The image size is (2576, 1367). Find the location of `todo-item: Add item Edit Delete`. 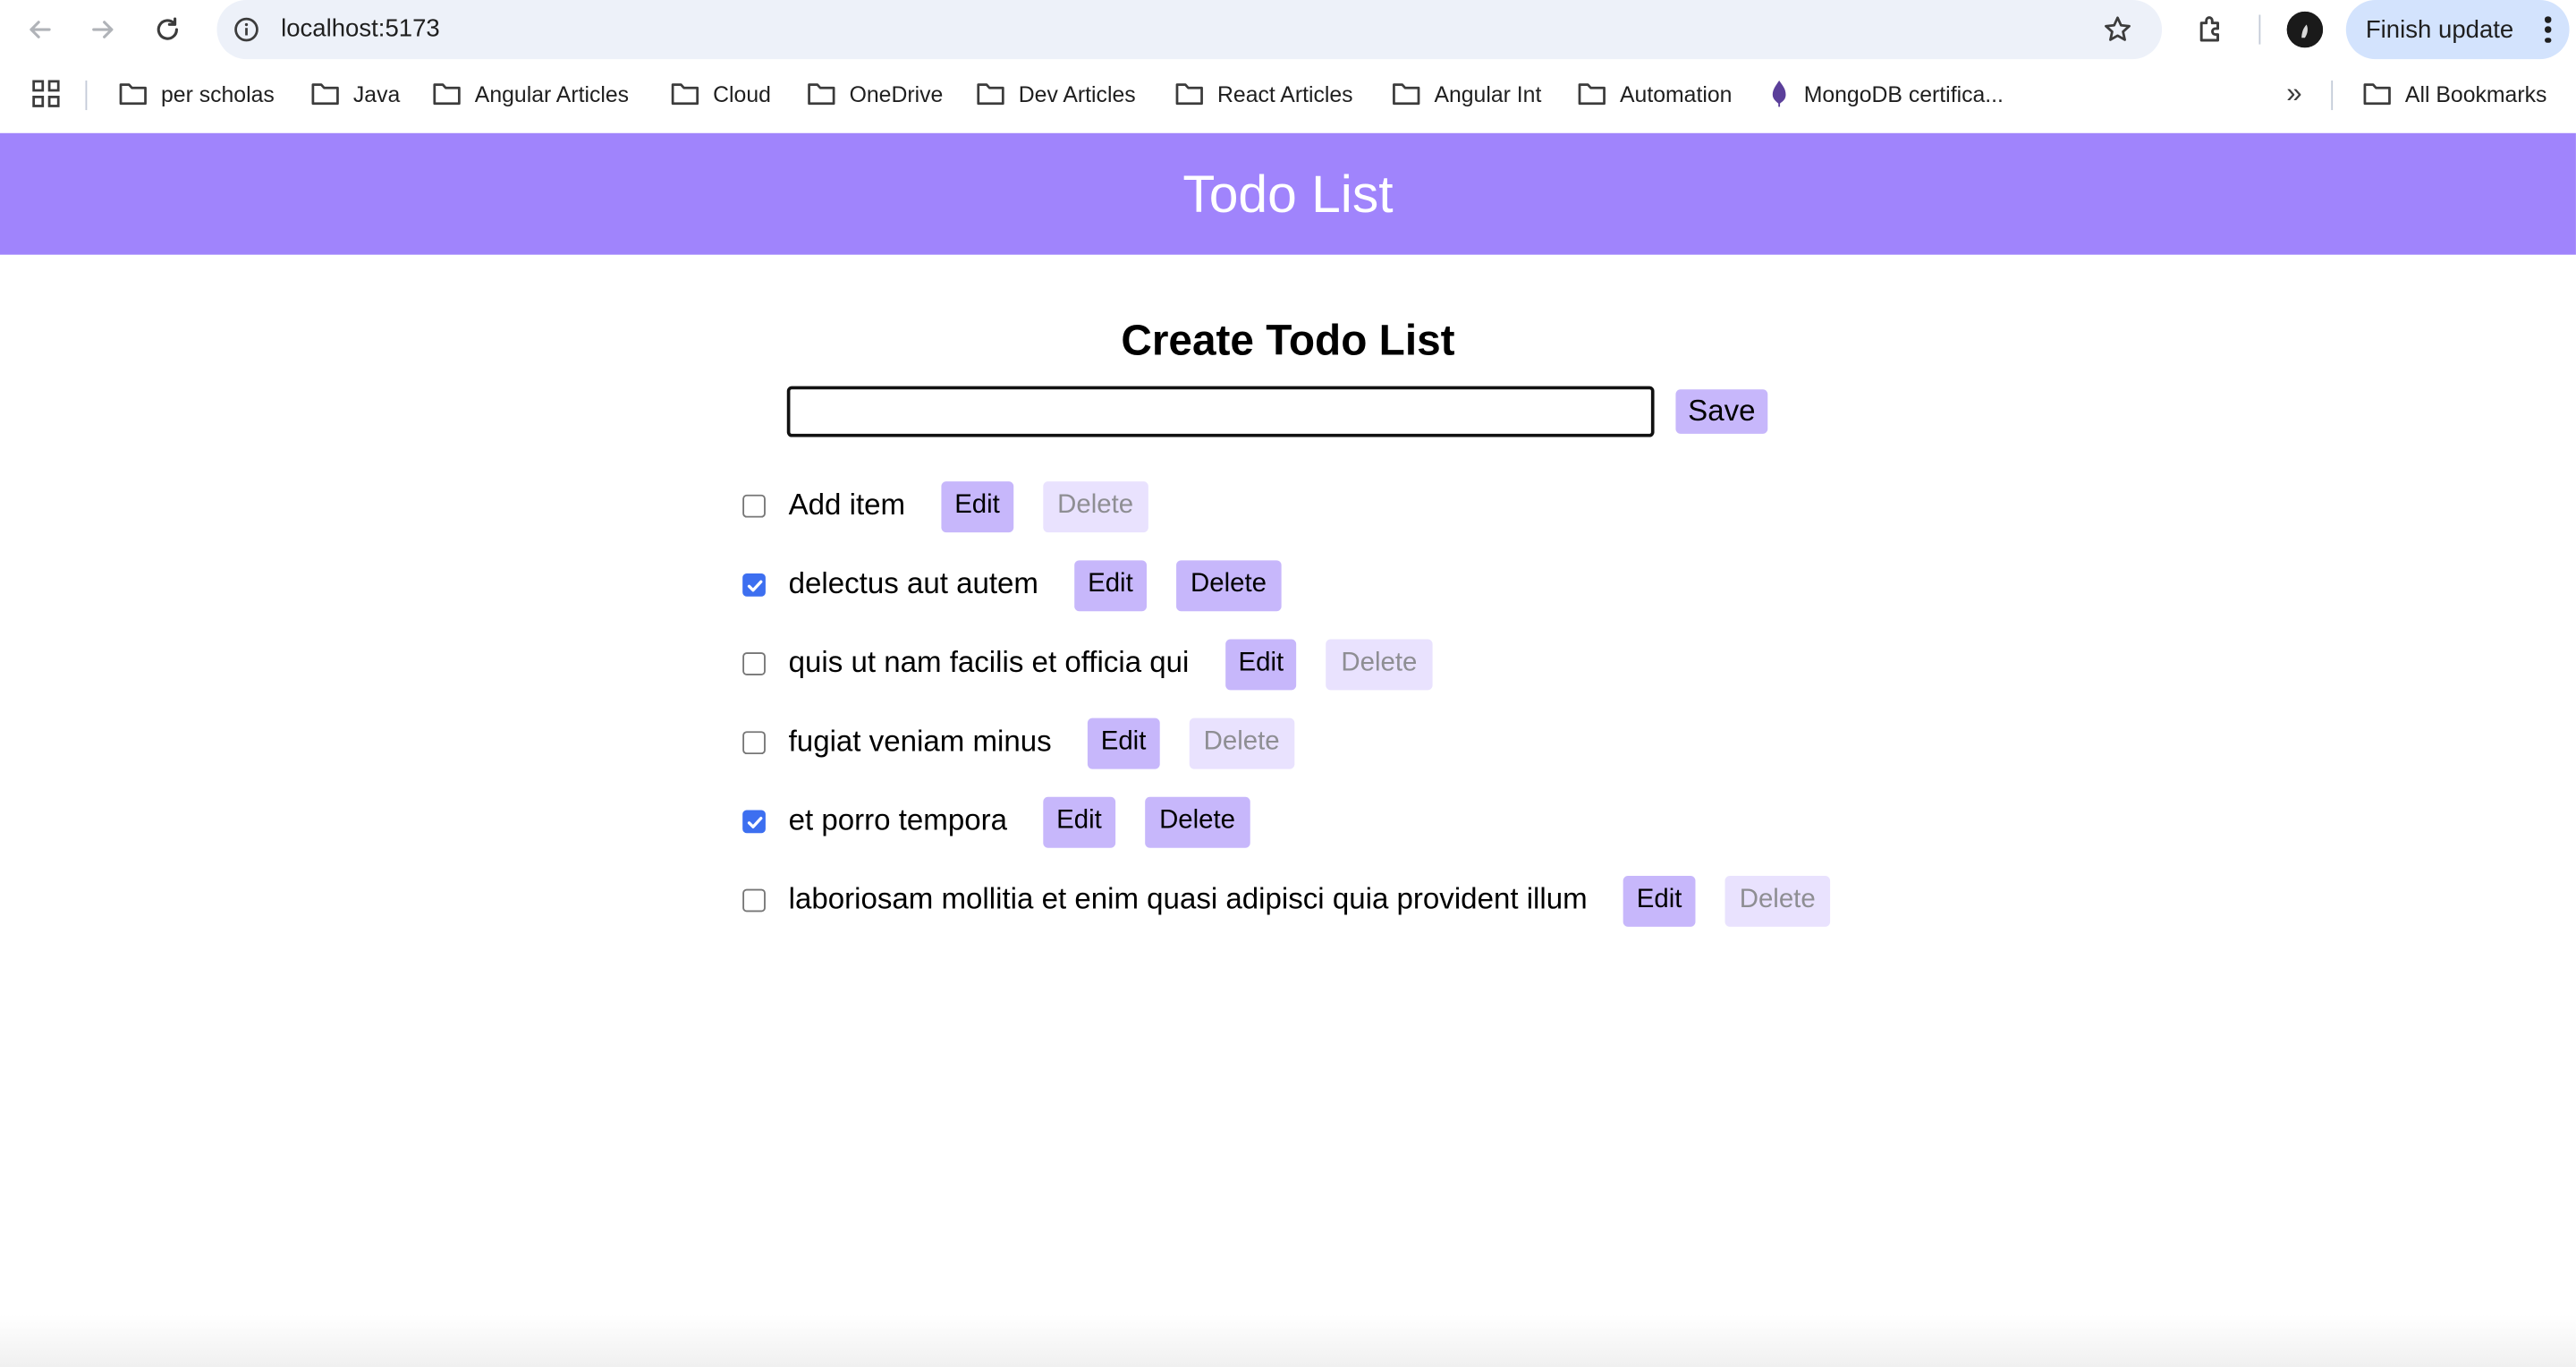

todo-item: Add item Edit Delete is located at coordinates (1317, 506).